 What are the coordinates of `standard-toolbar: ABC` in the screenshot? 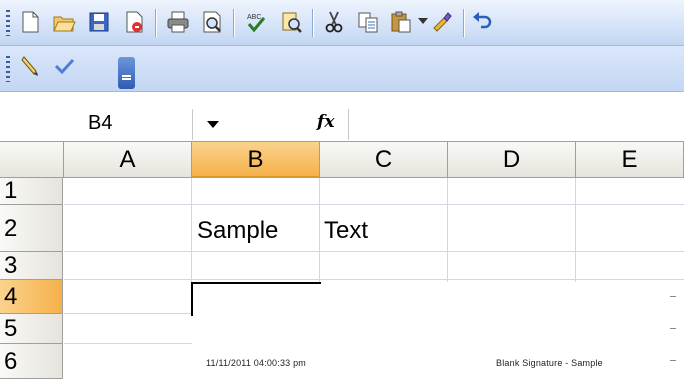 It's located at (342, 23).